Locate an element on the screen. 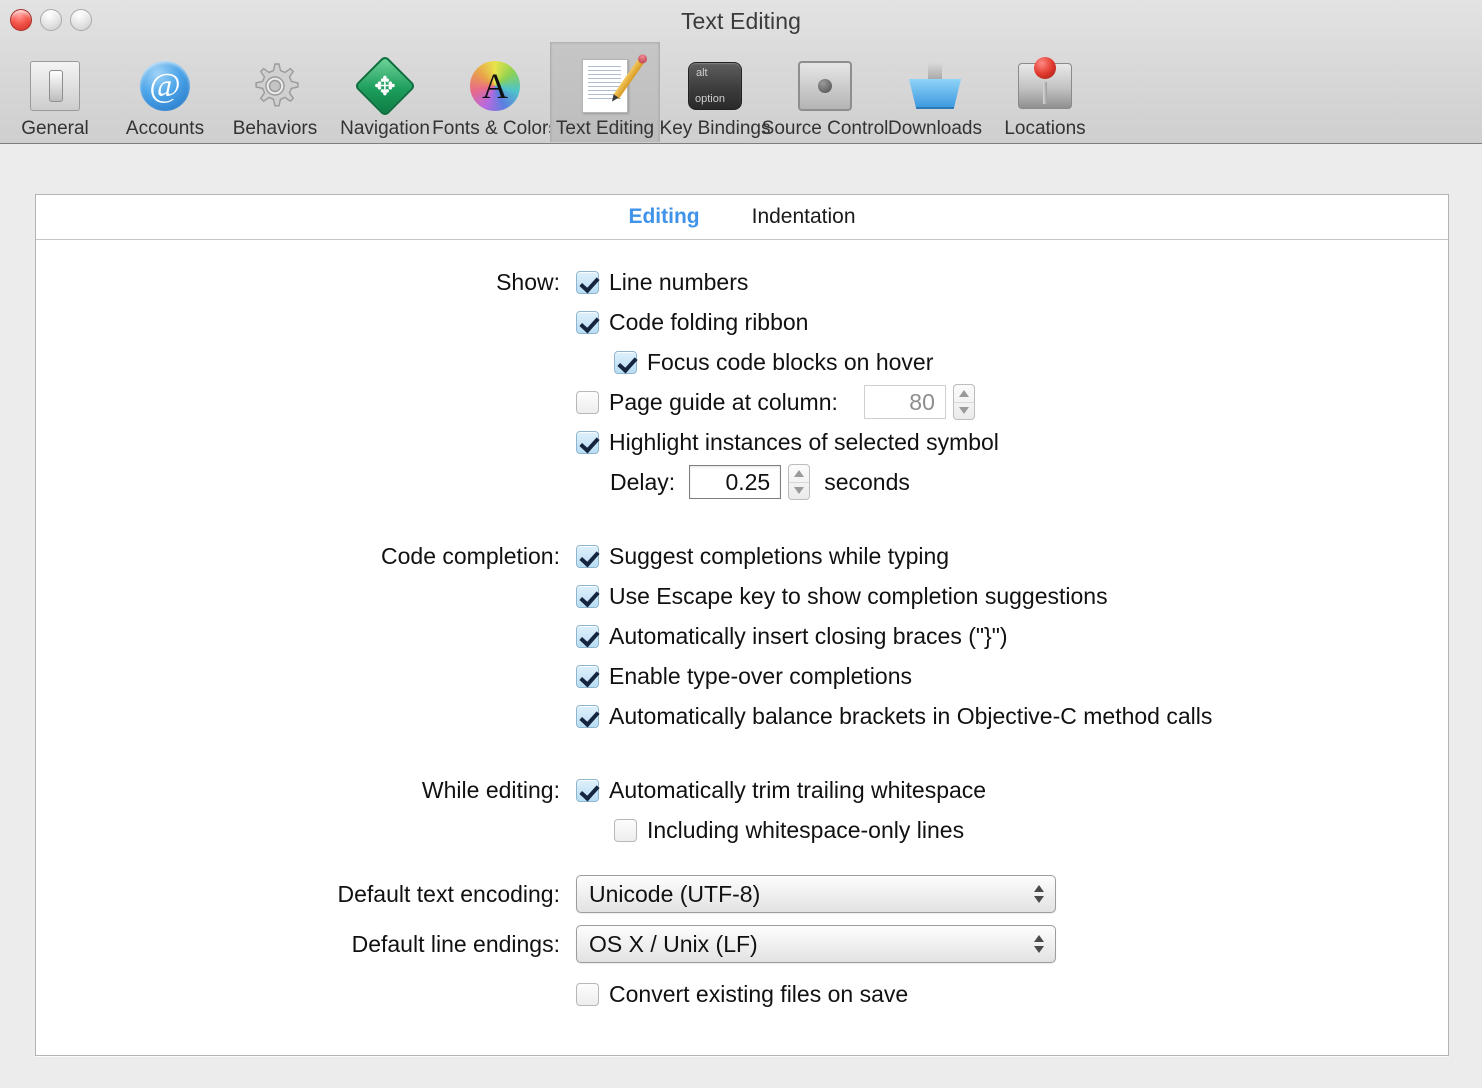 This screenshot has height=1088, width=1482. checkbox-type-over-completions is located at coordinates (587, 676).